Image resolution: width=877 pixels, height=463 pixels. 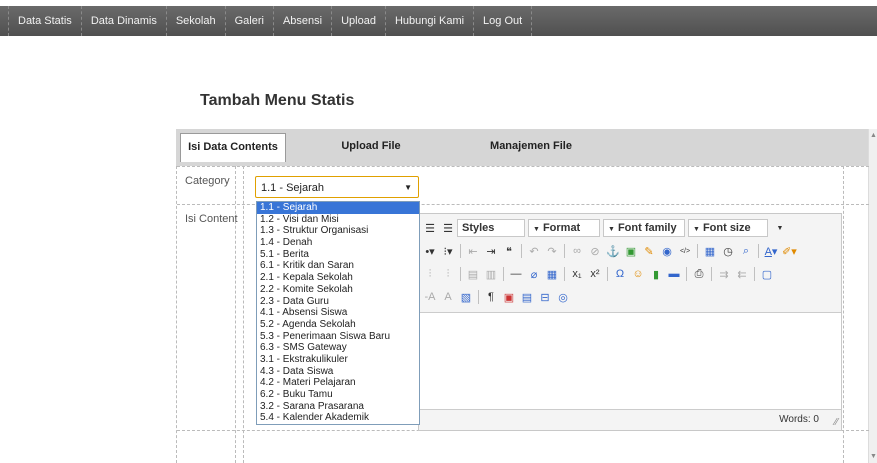 What do you see at coordinates (509, 251) in the screenshot?
I see `blockquote-icon: ❝` at bounding box center [509, 251].